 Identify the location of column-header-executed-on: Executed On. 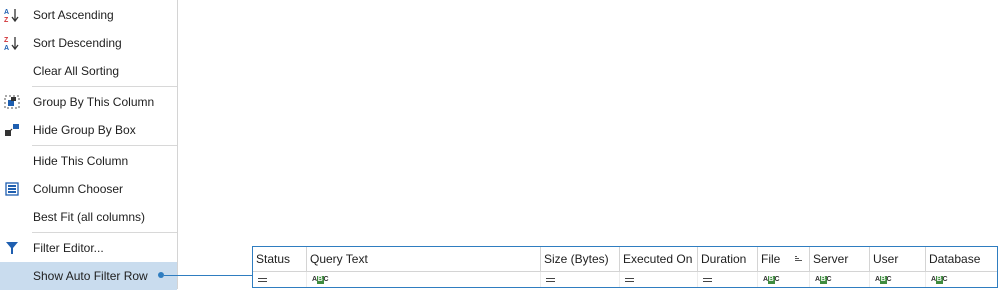
(659, 259).